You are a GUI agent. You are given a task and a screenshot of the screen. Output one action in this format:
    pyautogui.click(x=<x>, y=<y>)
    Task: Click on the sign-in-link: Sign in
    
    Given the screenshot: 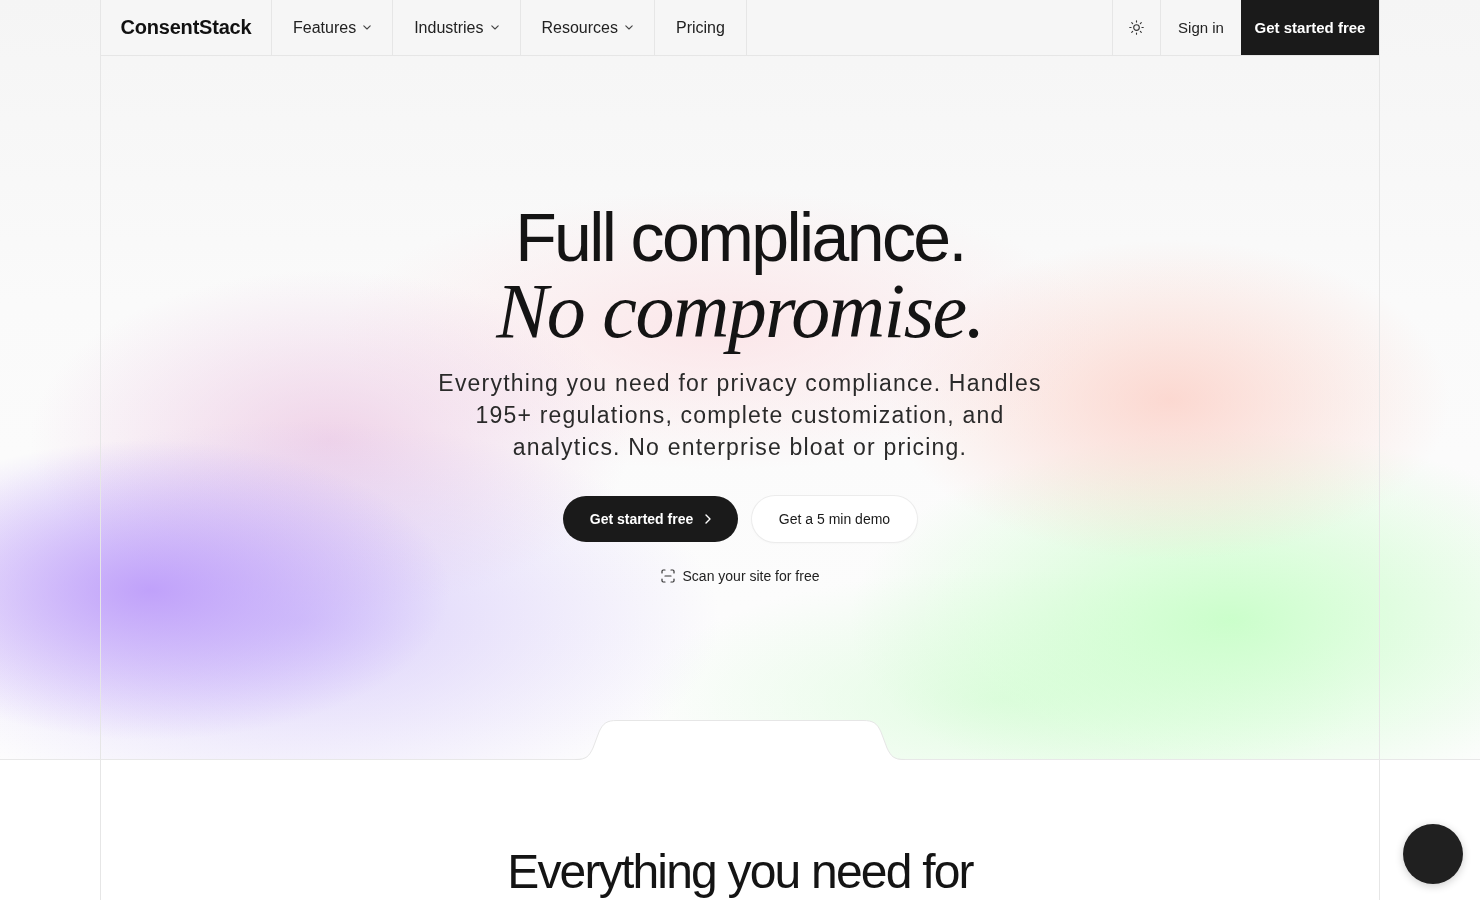 What is the action you would take?
    pyautogui.click(x=1201, y=27)
    